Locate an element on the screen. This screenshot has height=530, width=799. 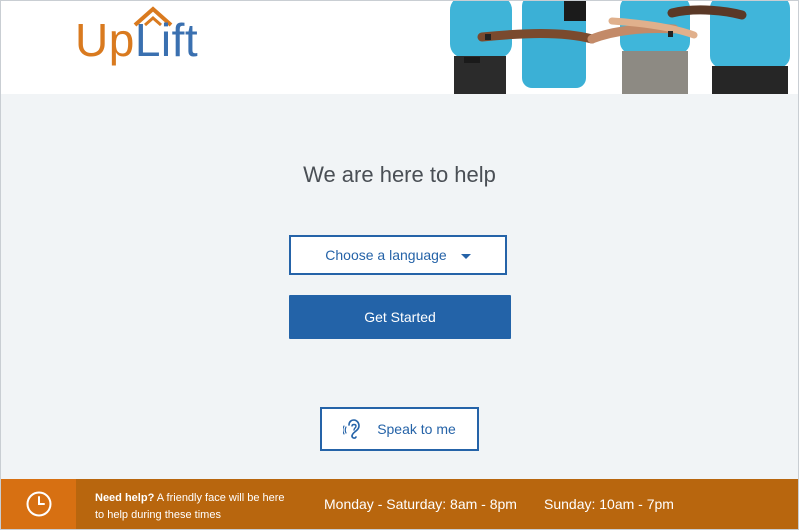
logo-wordmark: UpLift is located at coordinates (136, 40).